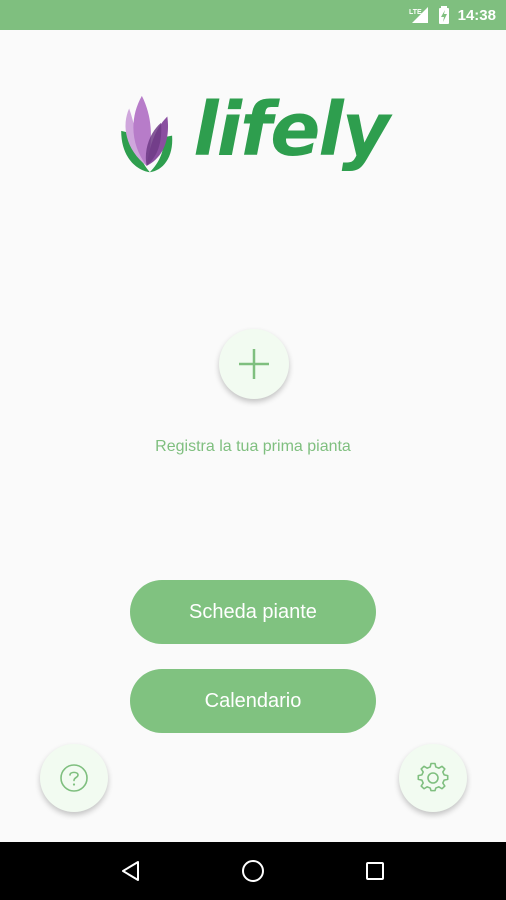  I want to click on calendar-button: Calendario, so click(253, 701).